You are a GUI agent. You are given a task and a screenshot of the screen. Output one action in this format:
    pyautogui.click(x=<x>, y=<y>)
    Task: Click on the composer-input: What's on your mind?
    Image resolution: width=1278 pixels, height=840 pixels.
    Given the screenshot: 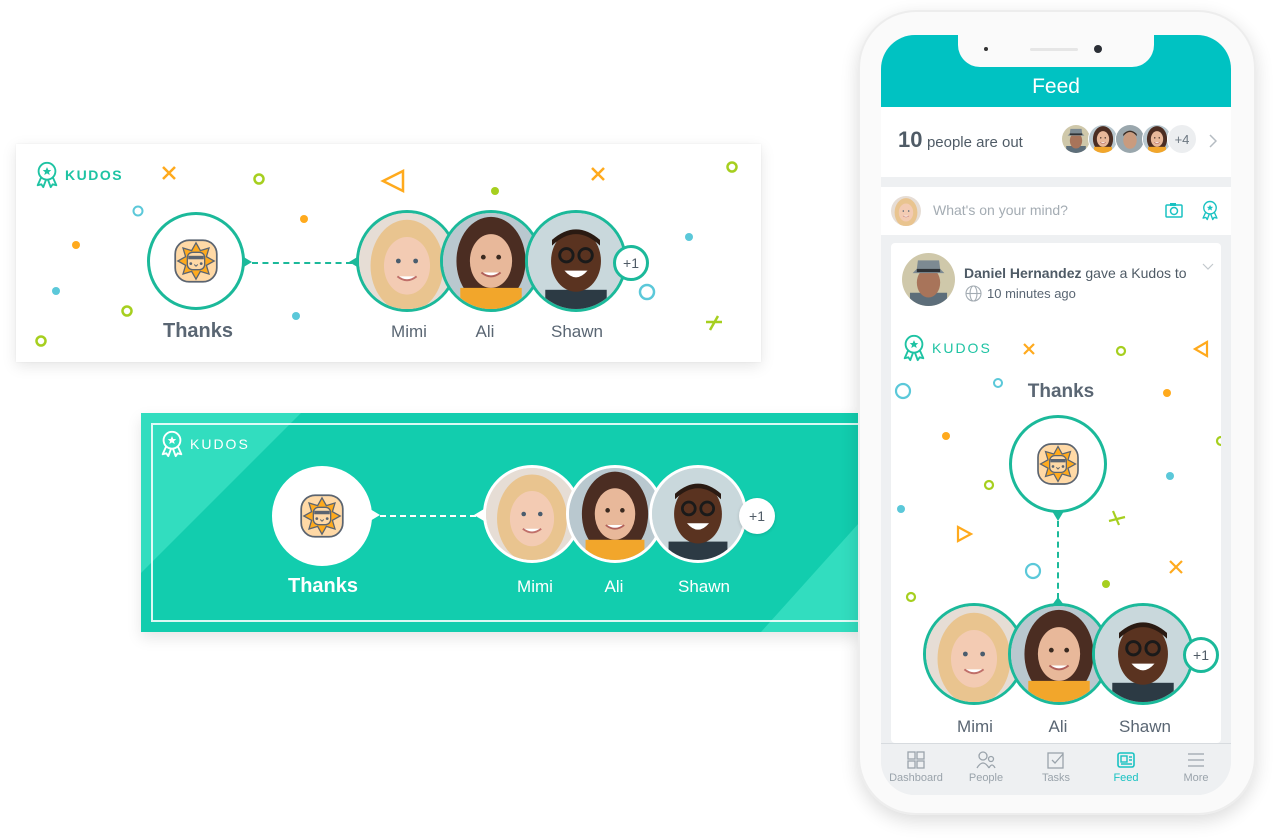 What is the action you would take?
    pyautogui.click(x=1000, y=210)
    